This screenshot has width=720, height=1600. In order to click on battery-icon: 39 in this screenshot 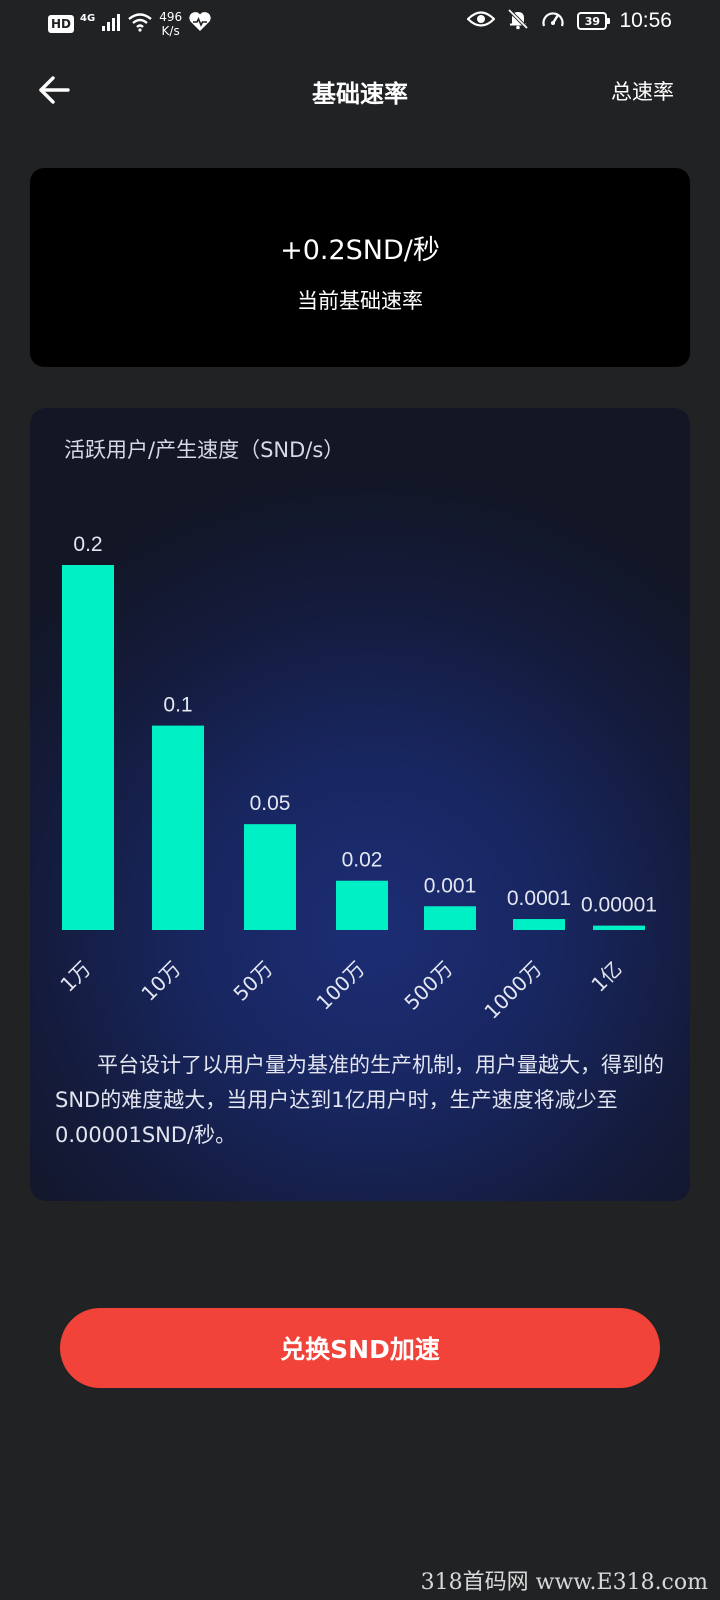, I will do `click(594, 21)`.